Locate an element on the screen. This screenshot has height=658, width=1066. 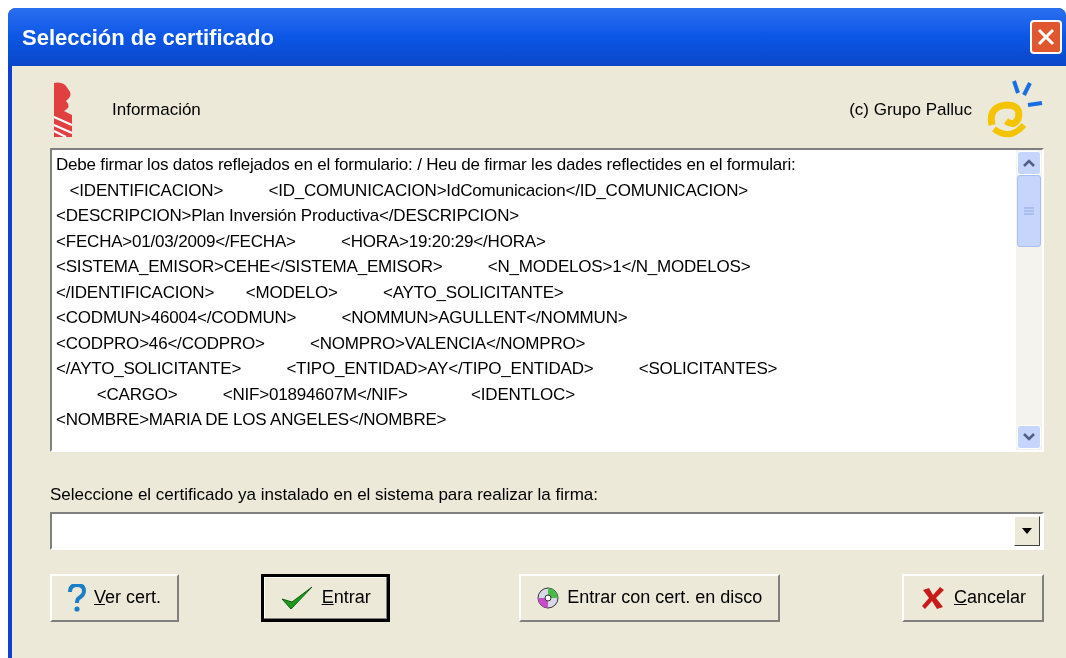
scroll-down-button is located at coordinates (1029, 437).